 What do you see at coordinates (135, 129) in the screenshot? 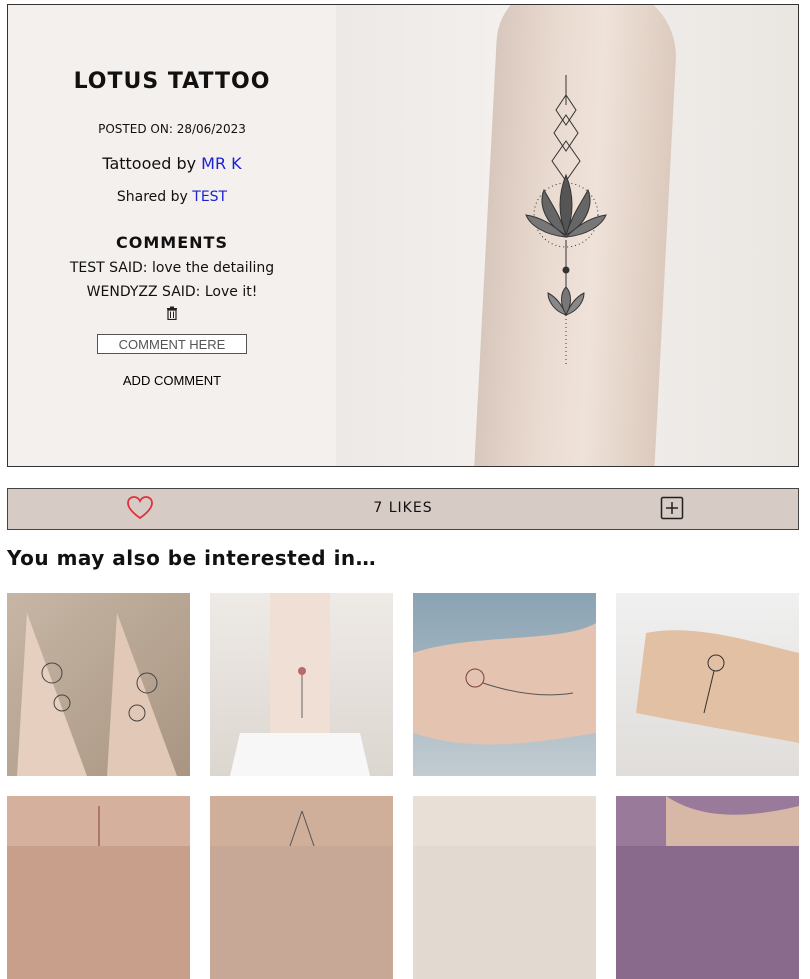
I see `posted-label: POSTED ON:` at bounding box center [135, 129].